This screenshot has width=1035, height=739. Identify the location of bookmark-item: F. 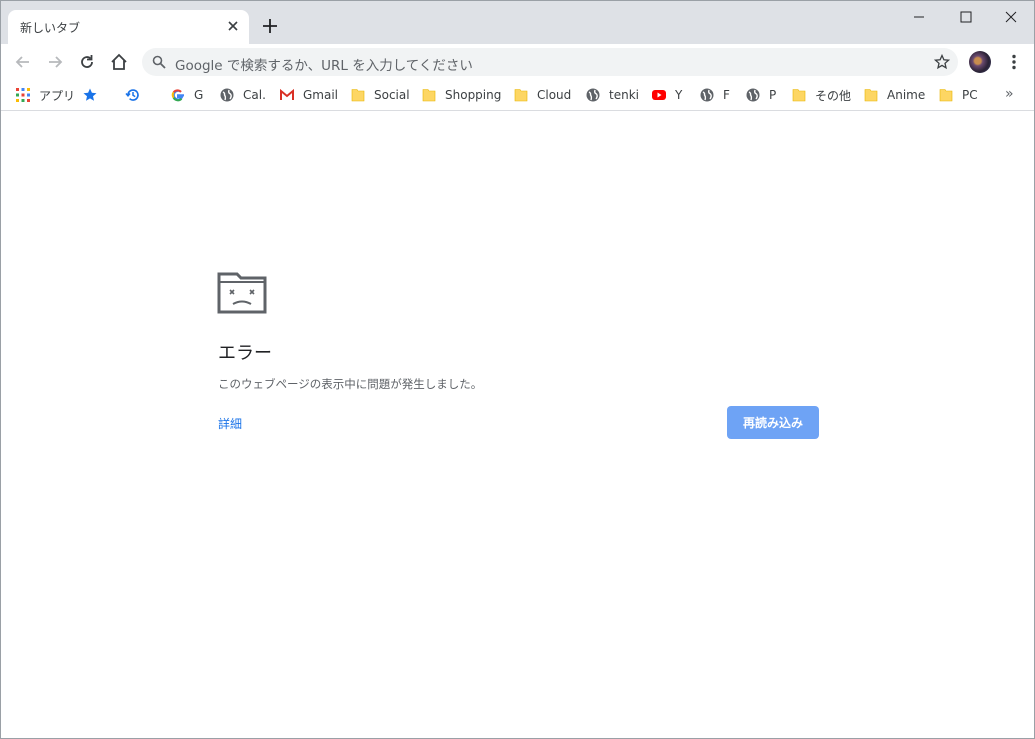
(714, 95).